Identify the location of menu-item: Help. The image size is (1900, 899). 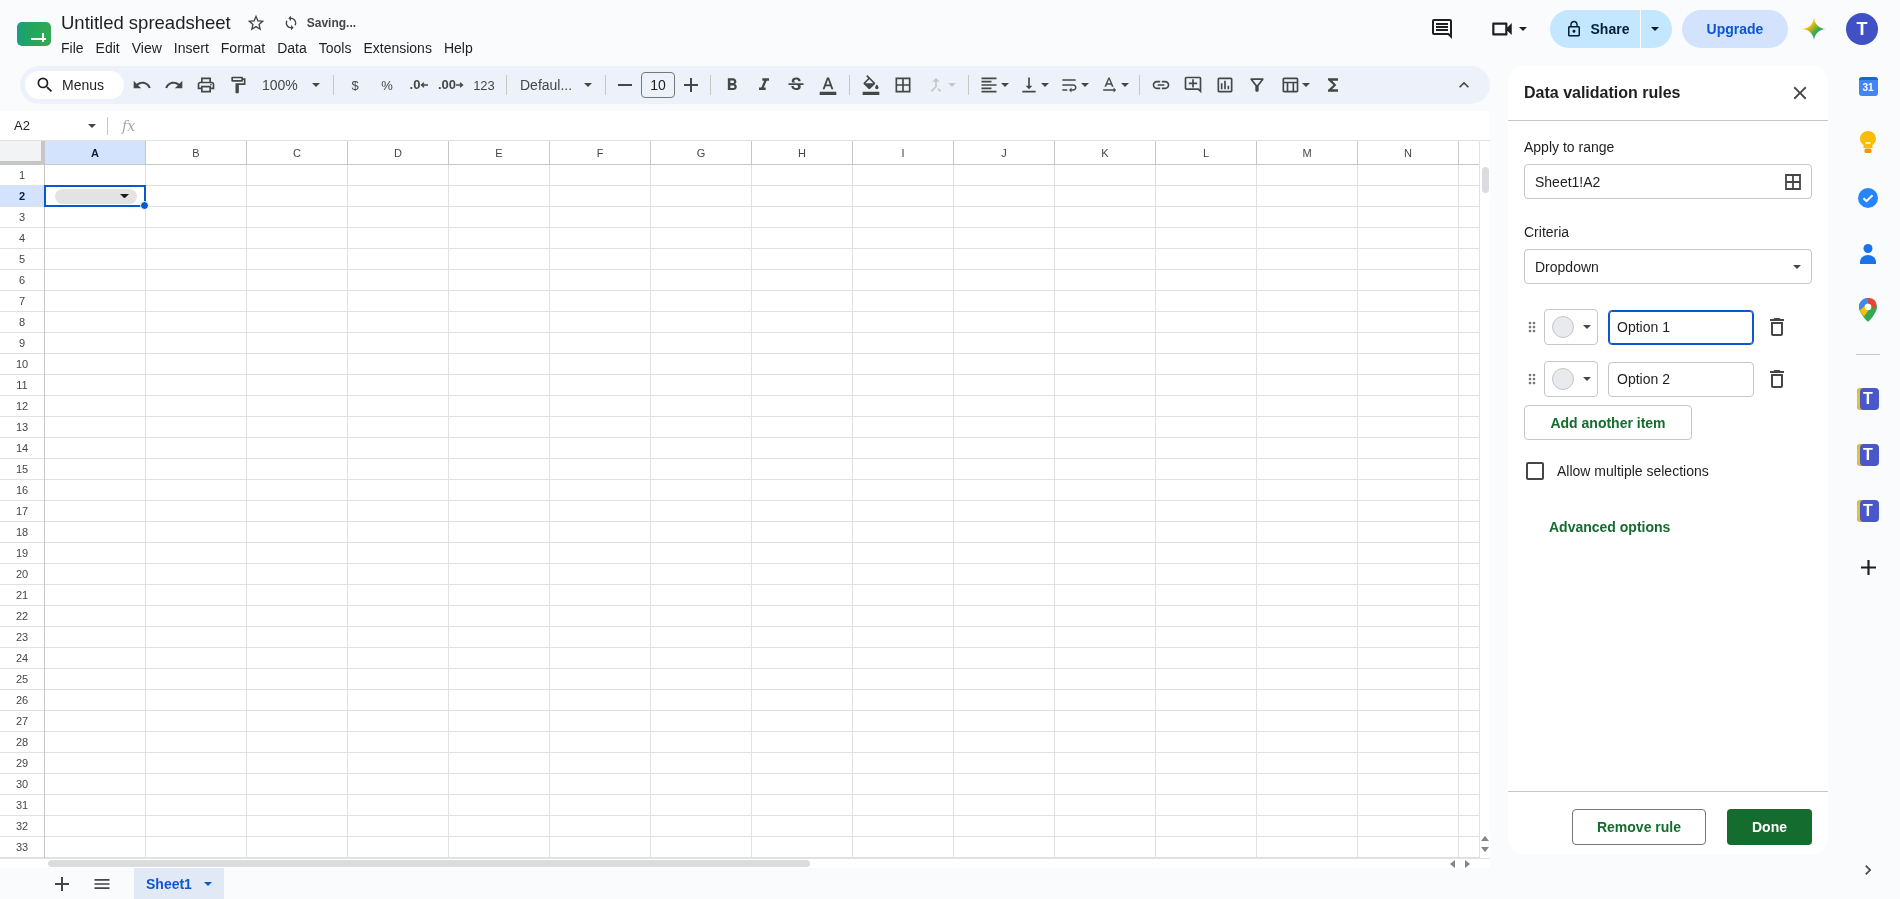
(458, 48).